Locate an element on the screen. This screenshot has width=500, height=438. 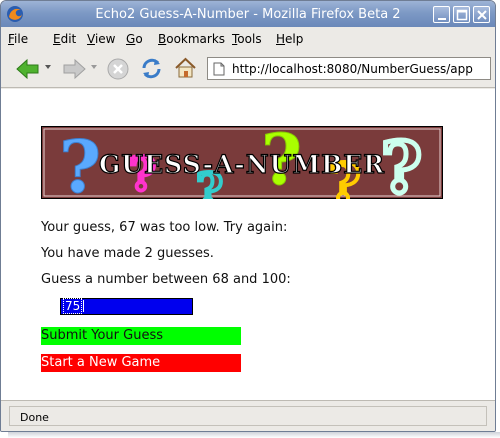
menu-view: View is located at coordinates (101, 39).